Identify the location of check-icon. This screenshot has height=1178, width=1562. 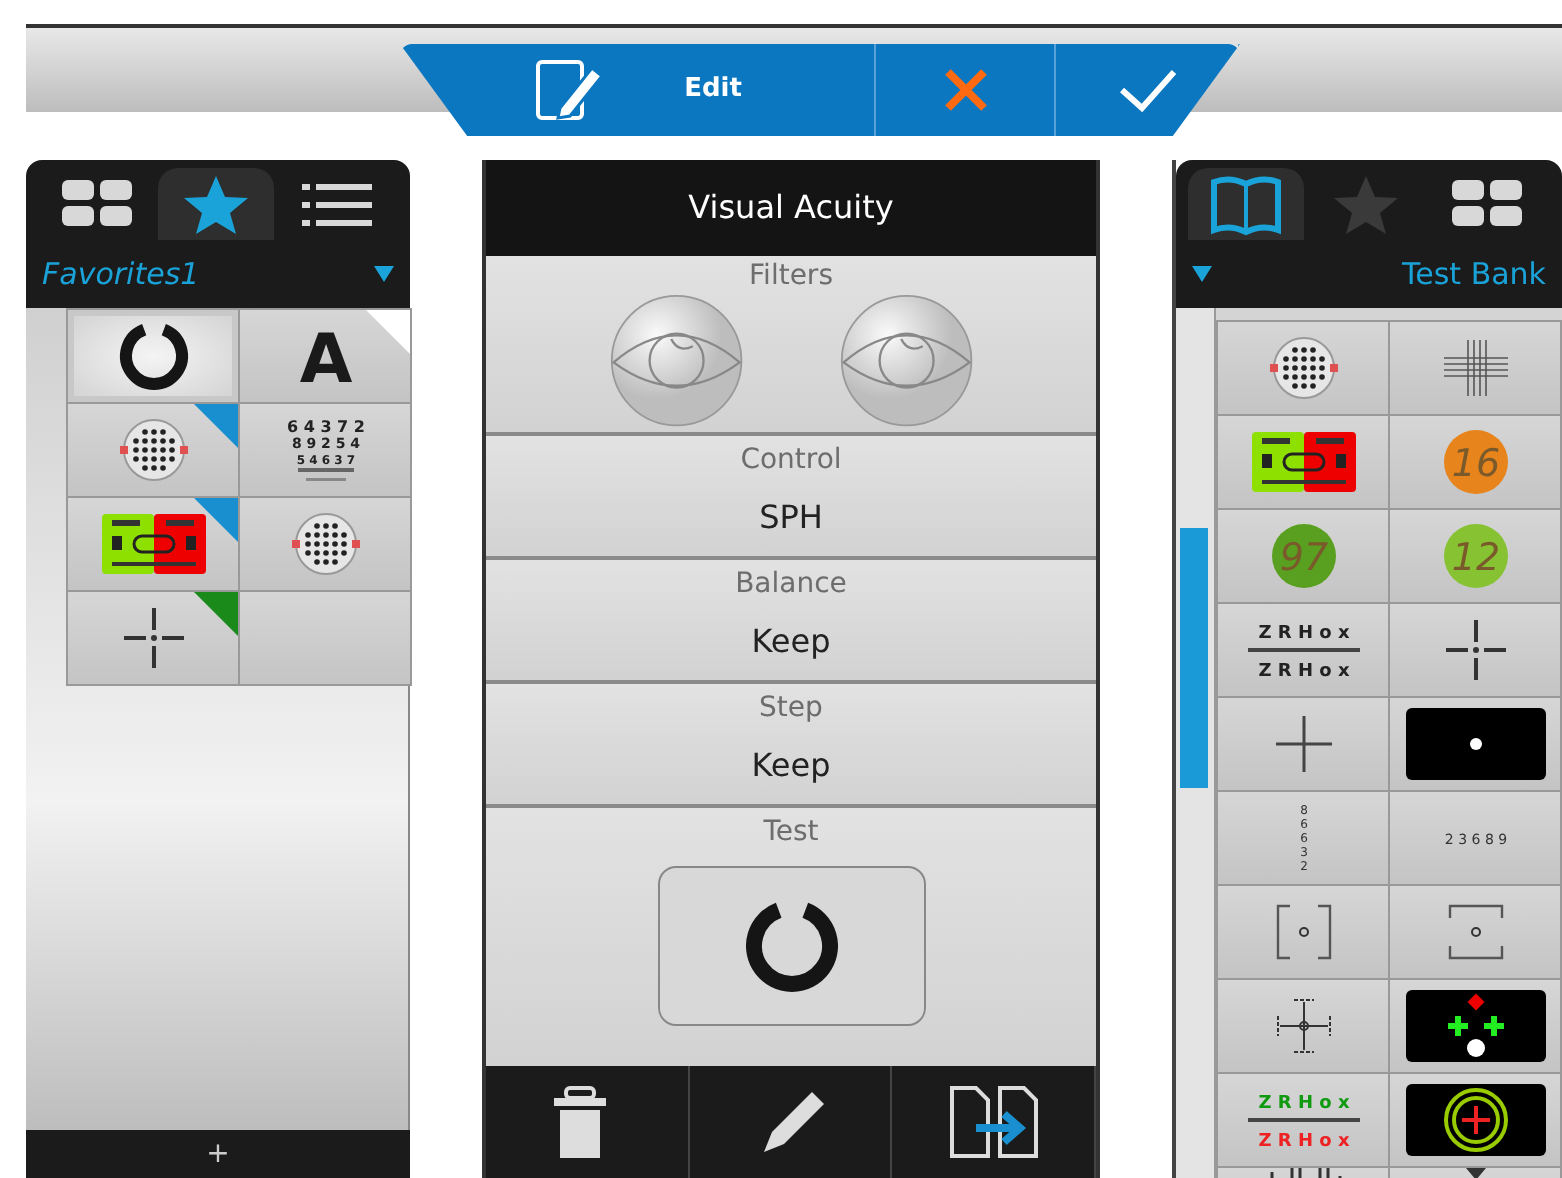
(1147, 90).